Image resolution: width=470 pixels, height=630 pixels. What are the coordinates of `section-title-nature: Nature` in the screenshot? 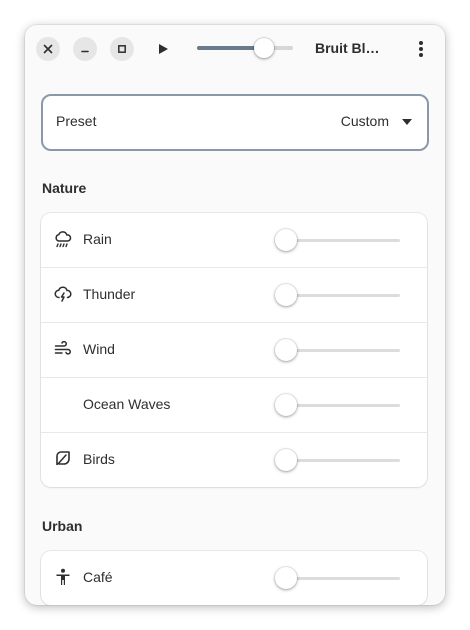 It's located at (64, 188).